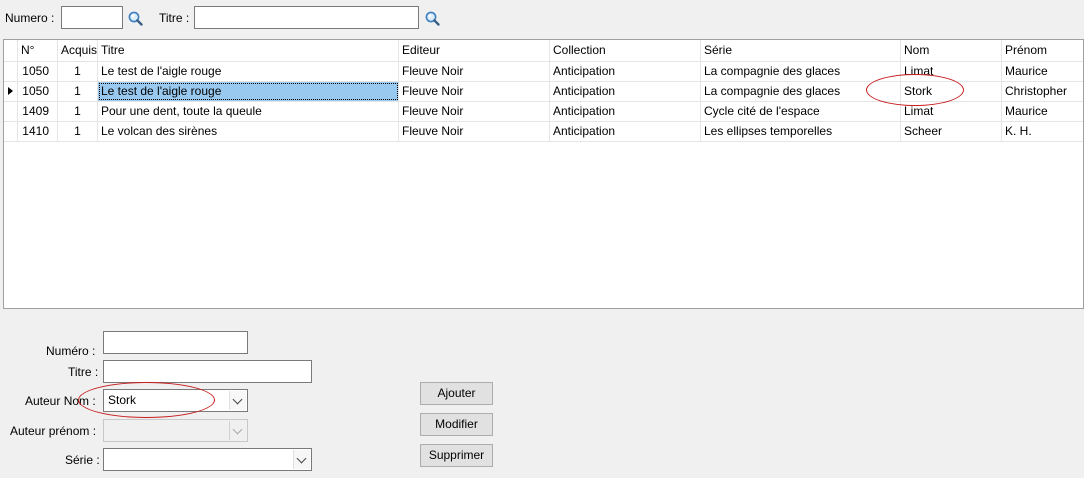 The width and height of the screenshot is (1084, 478). Describe the element at coordinates (174, 18) in the screenshot. I see `titre-search-label: Titre :` at that location.